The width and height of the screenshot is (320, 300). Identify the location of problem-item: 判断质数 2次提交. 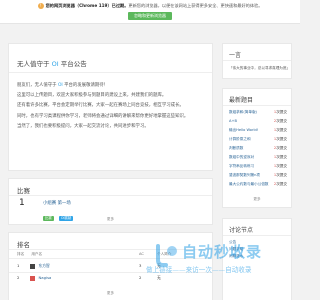
(258, 148).